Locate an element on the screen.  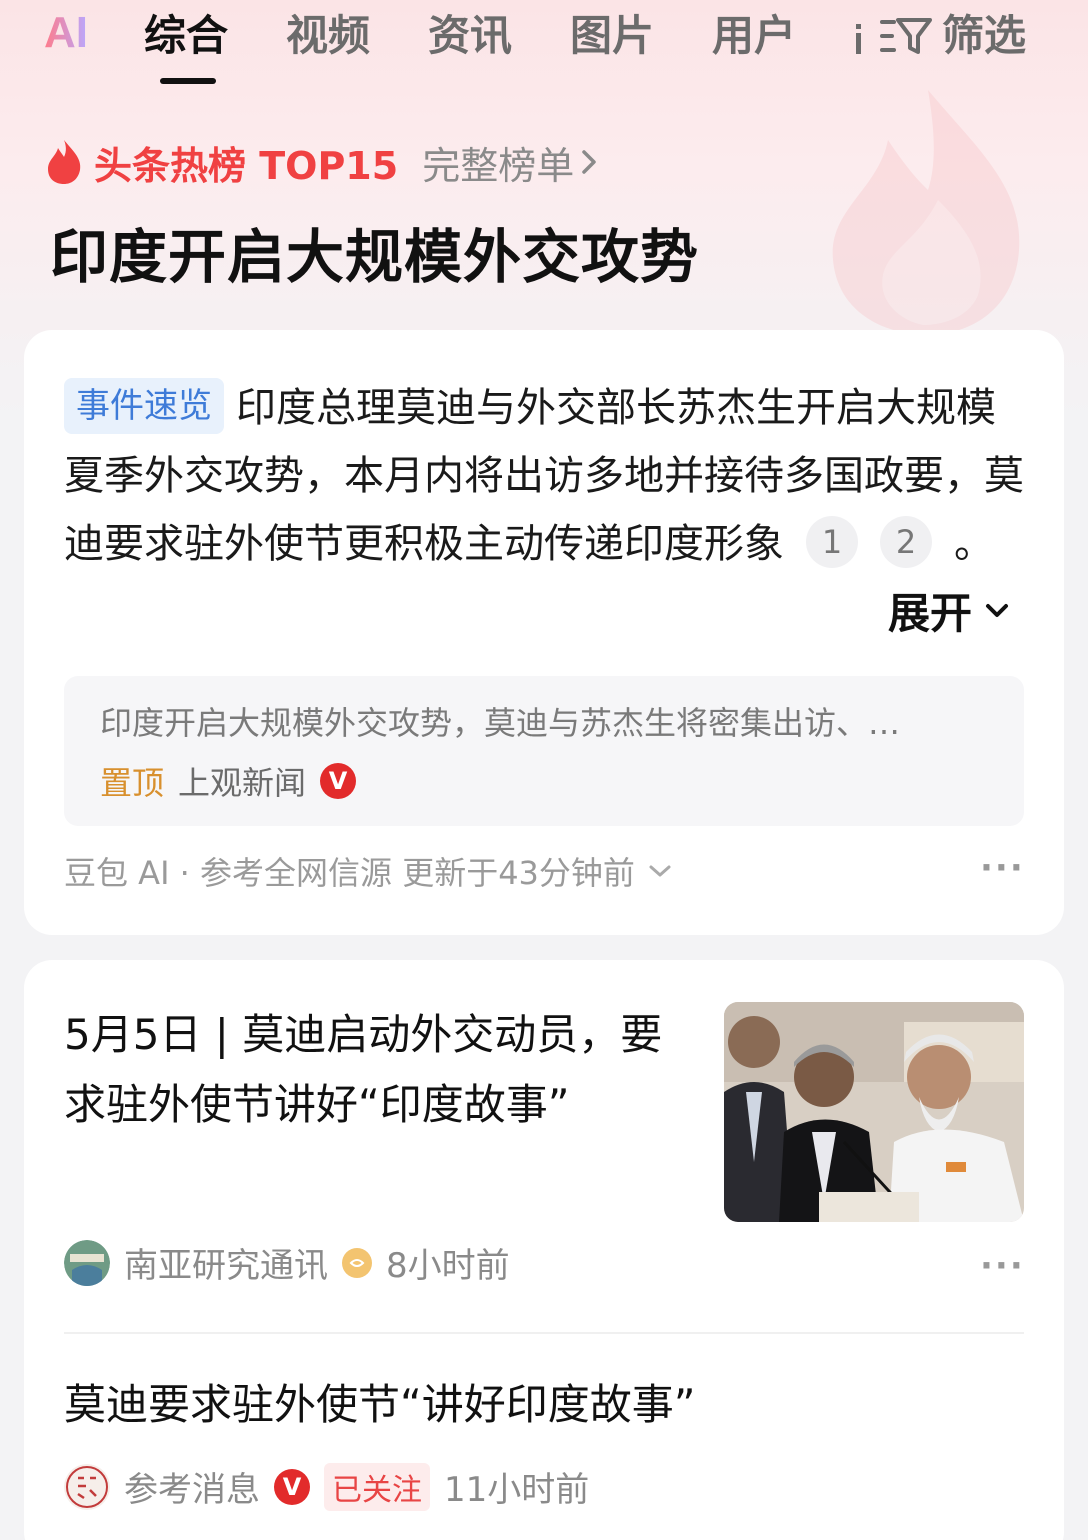
followed-badge: 已关注 is located at coordinates (377, 1486).